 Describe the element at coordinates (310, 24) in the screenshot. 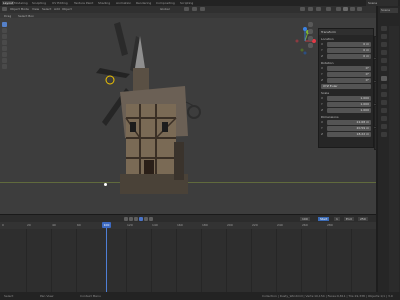

I see `zoom-icon` at that location.